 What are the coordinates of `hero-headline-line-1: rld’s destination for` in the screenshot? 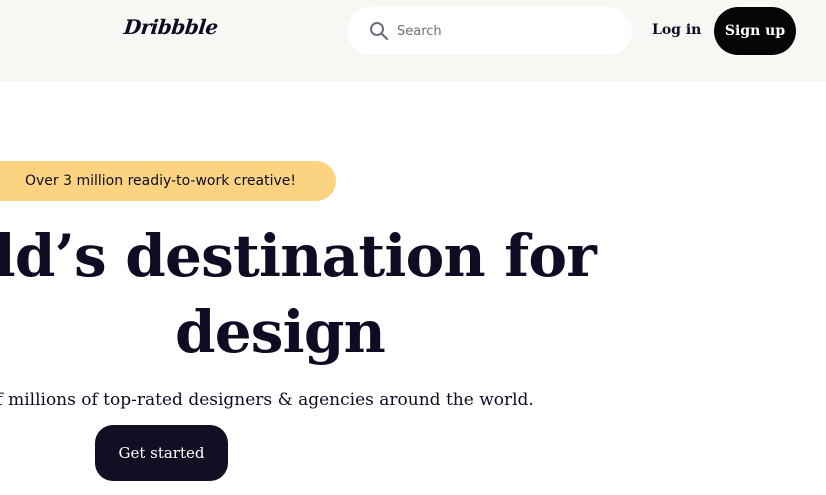 It's located at (298, 256).